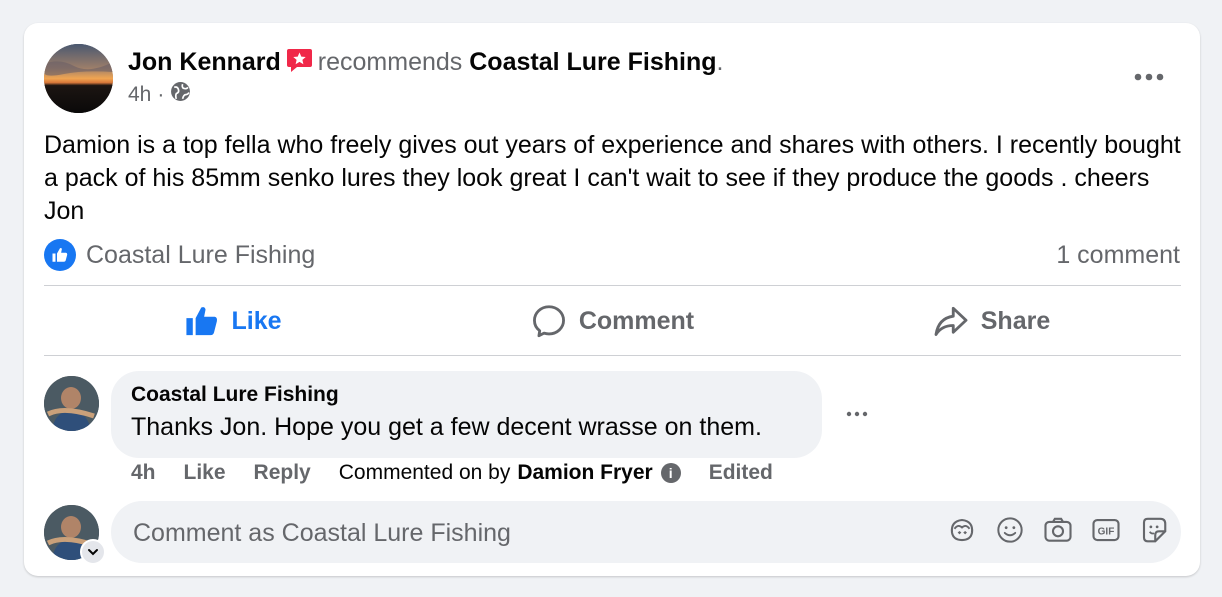 The width and height of the screenshot is (1222, 597). Describe the element at coordinates (180, 94) in the screenshot. I see `globe-icon` at that location.